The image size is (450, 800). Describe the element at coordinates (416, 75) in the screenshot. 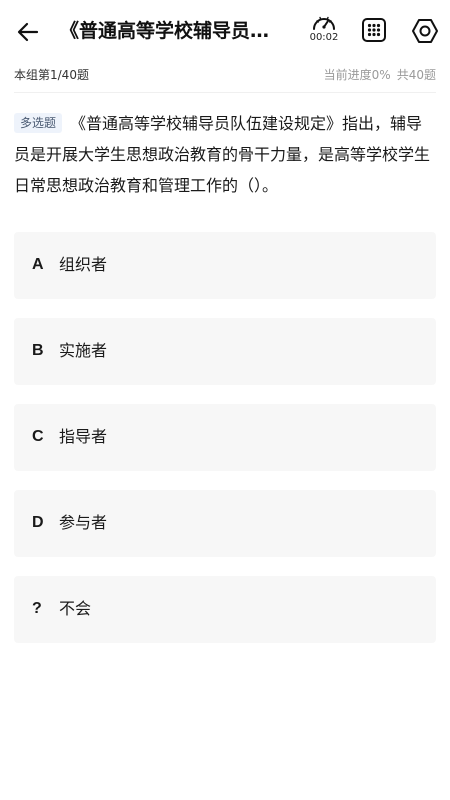

I see `total-count: 共40题` at that location.